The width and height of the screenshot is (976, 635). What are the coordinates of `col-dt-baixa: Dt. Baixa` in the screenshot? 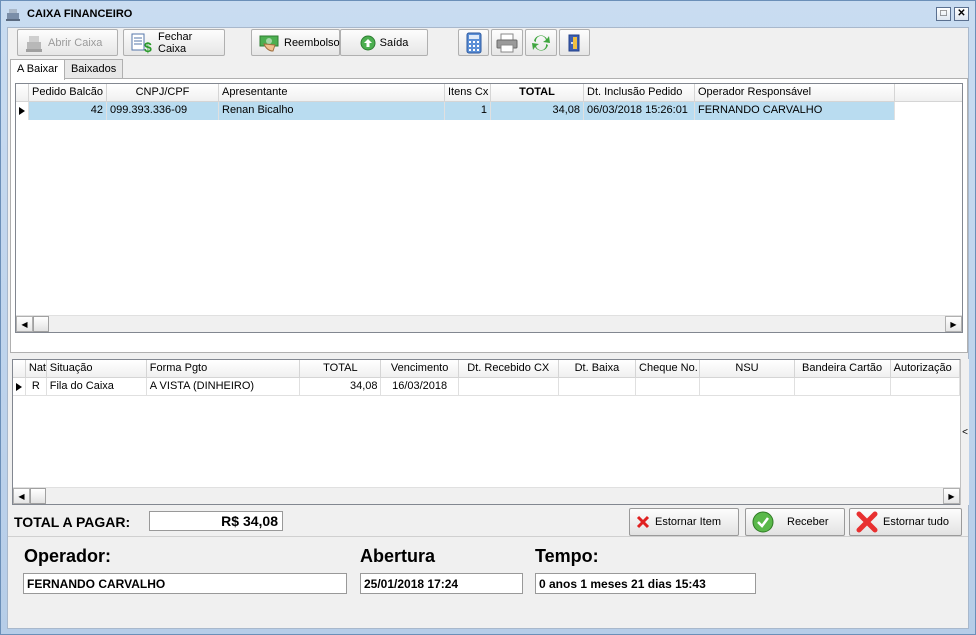 It's located at (598, 368).